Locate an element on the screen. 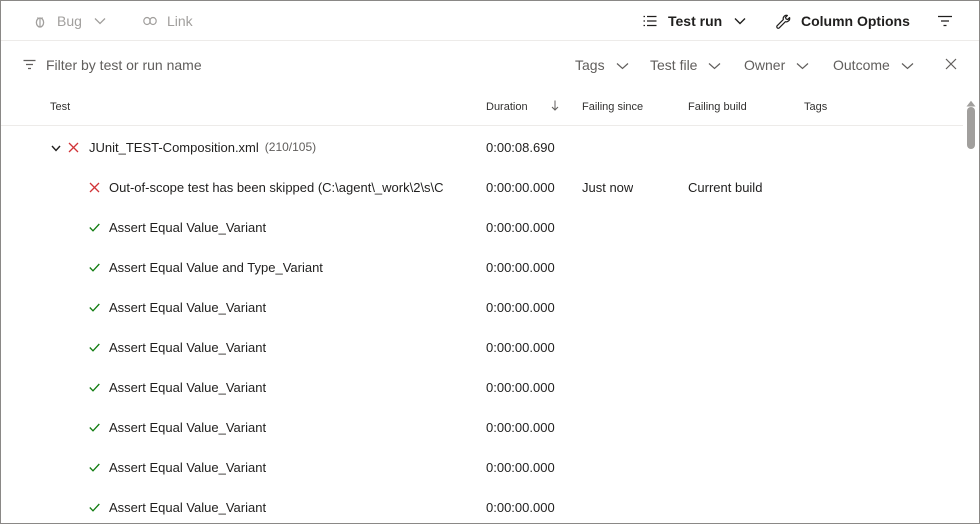  test-file-filter-label: Test file is located at coordinates (674, 65).